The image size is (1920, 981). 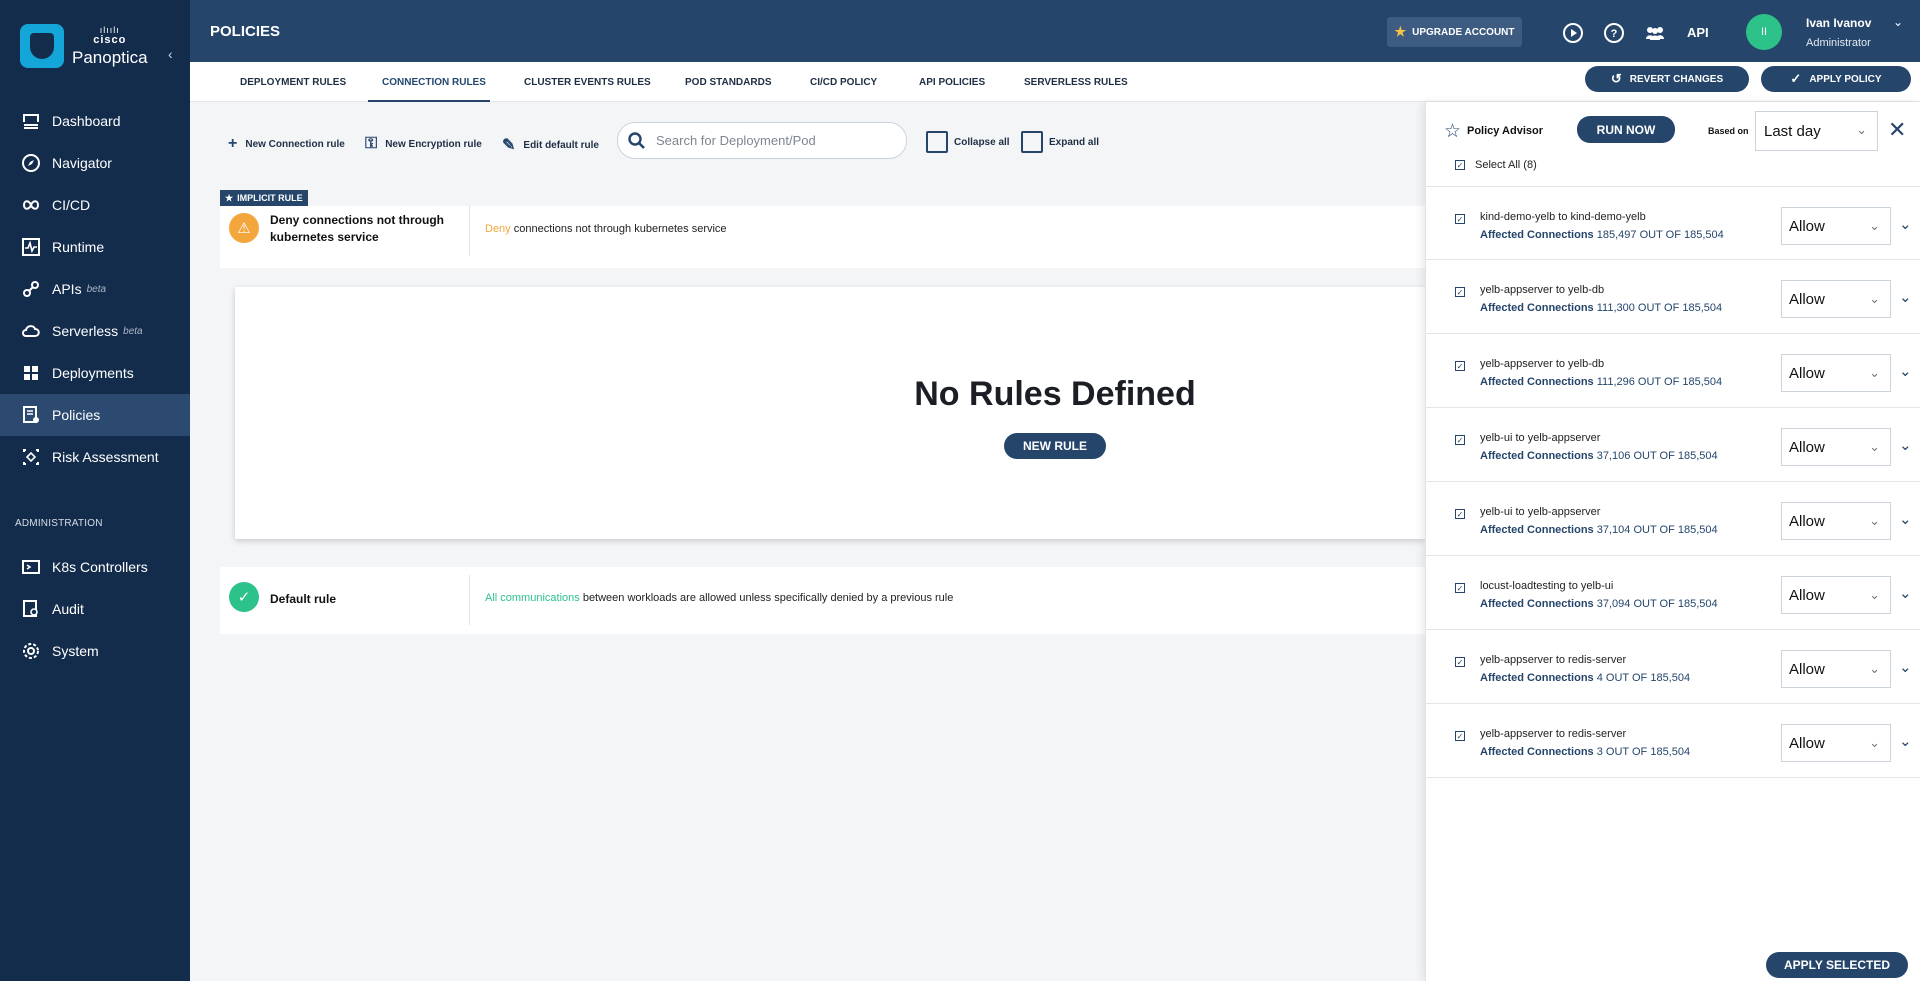 I want to click on close-icon: ✕, so click(x=1897, y=130).